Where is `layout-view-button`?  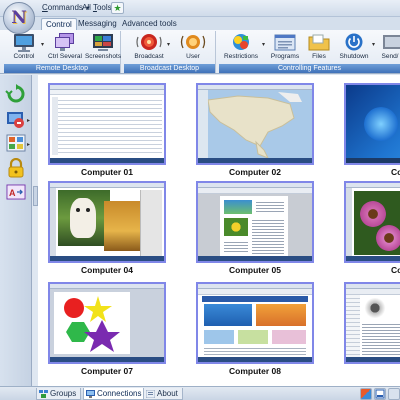
layout-view-button is located at coordinates (380, 394).